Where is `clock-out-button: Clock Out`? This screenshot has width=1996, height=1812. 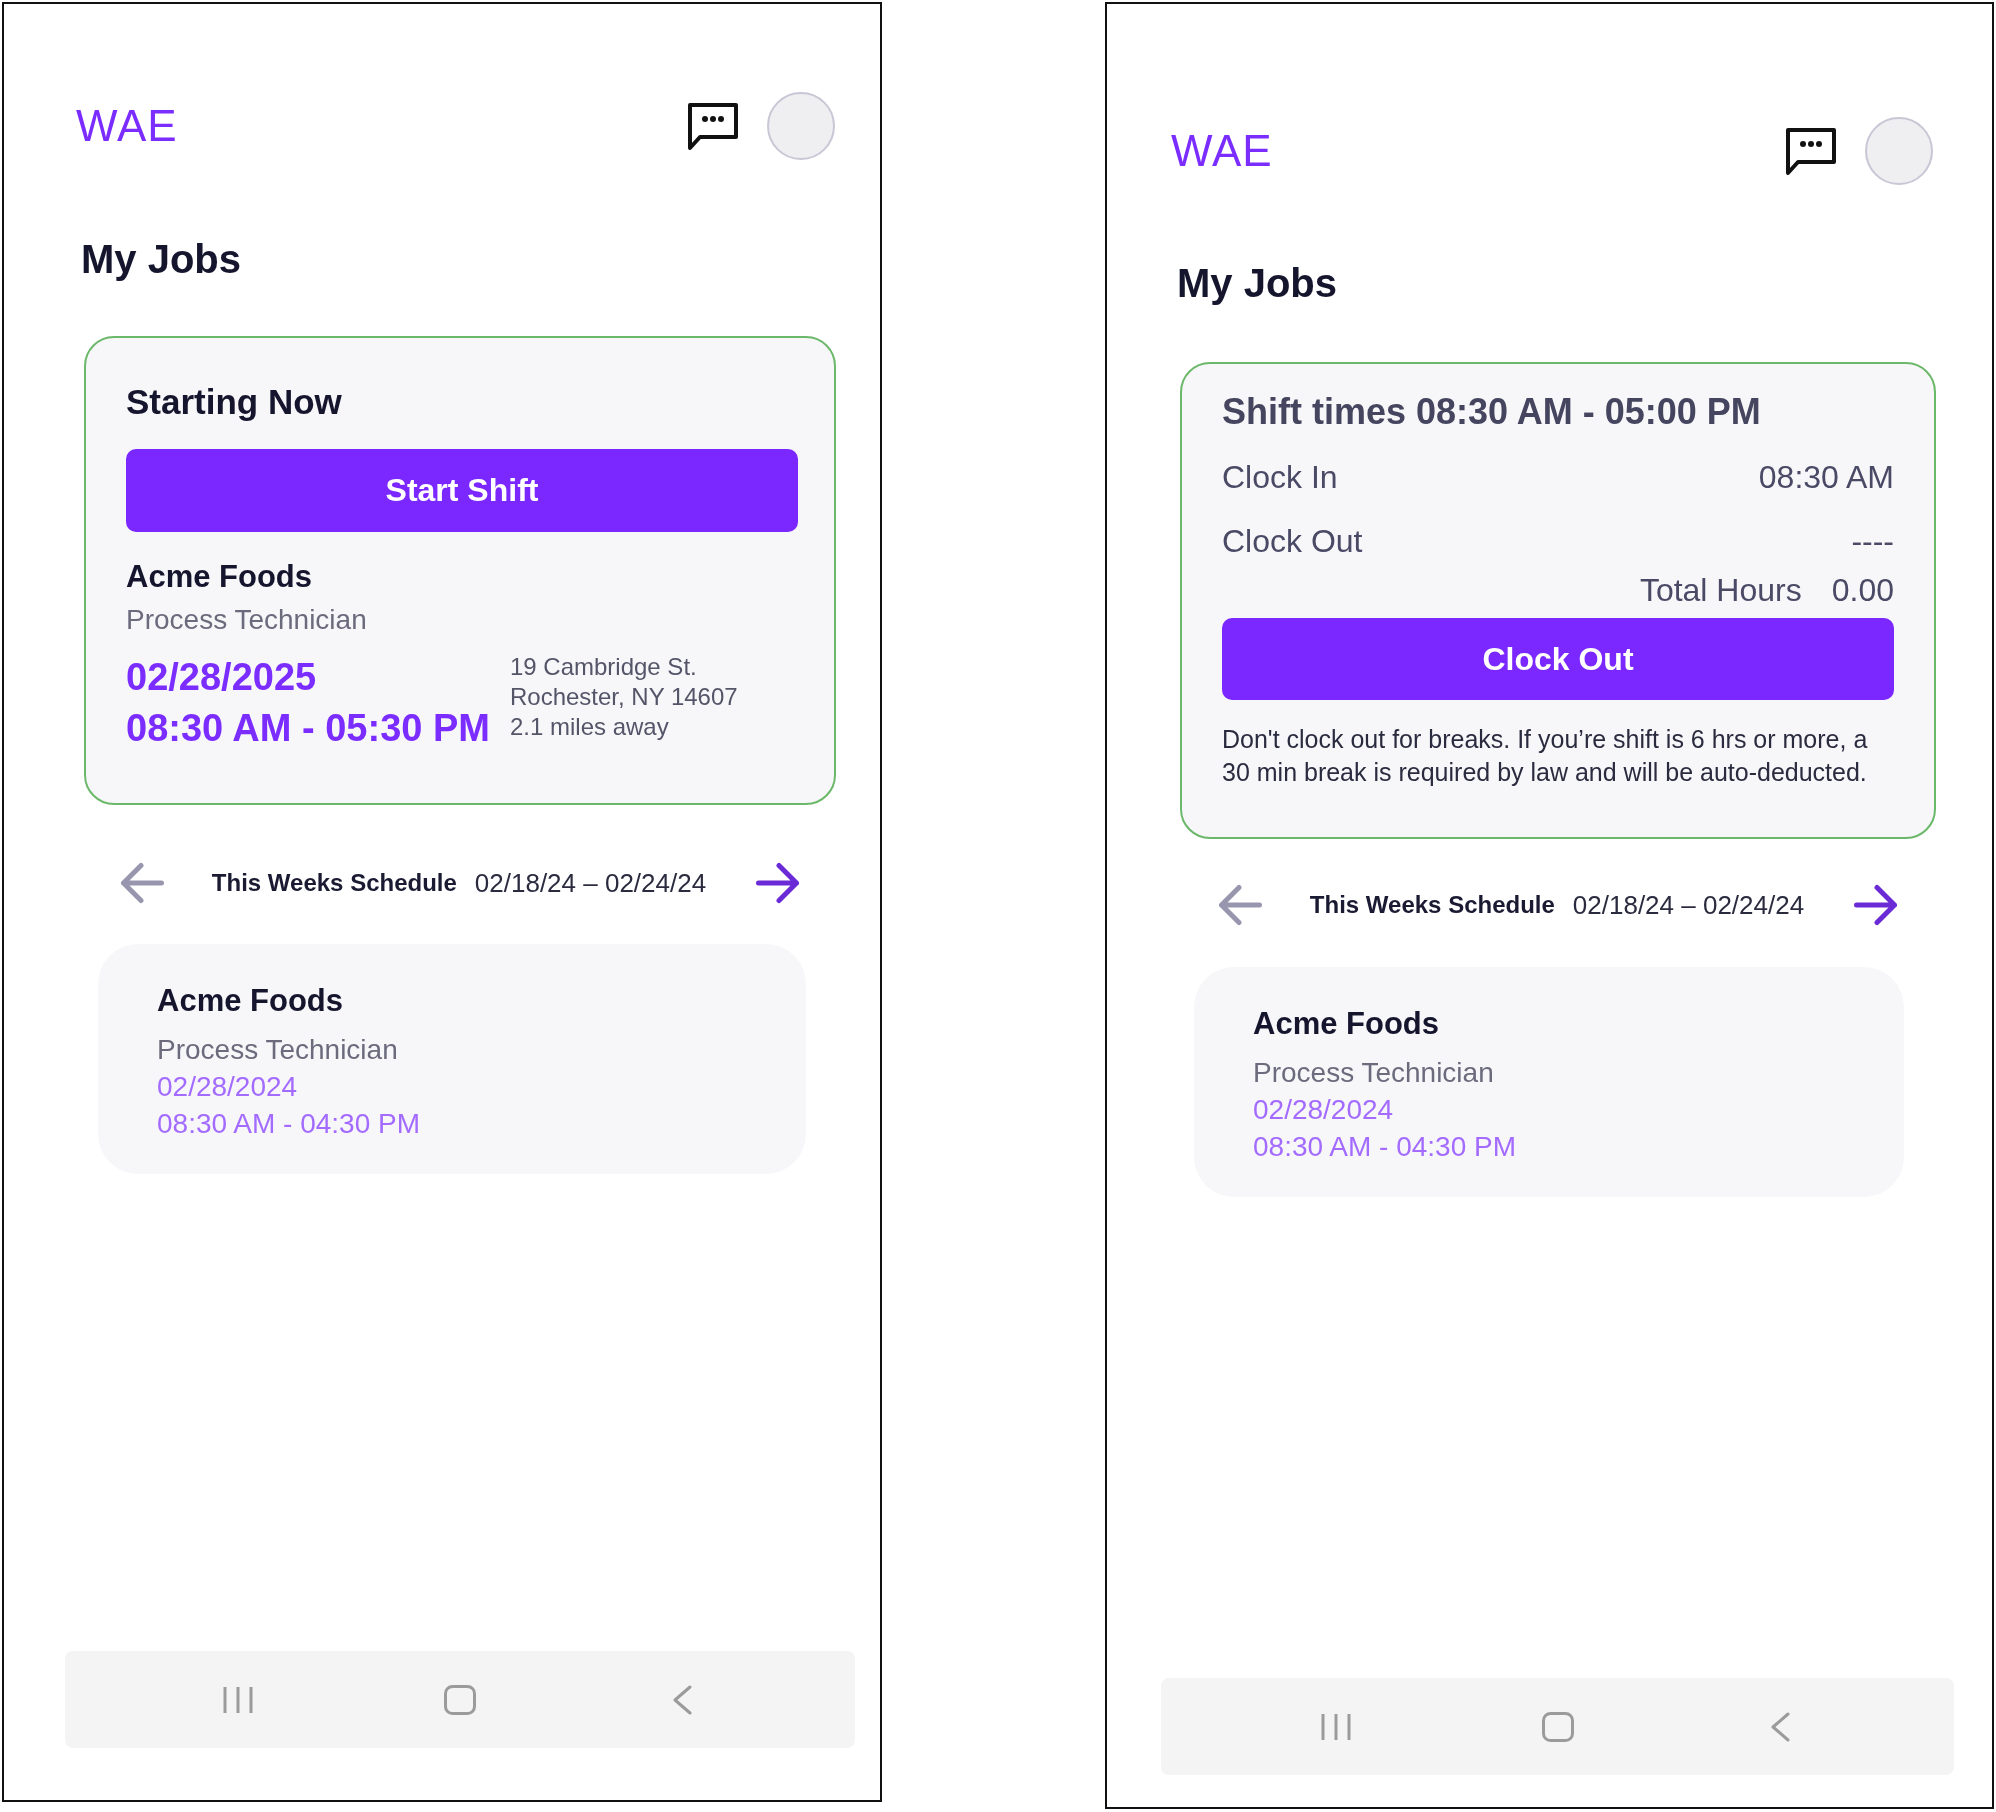 clock-out-button: Clock Out is located at coordinates (1558, 659).